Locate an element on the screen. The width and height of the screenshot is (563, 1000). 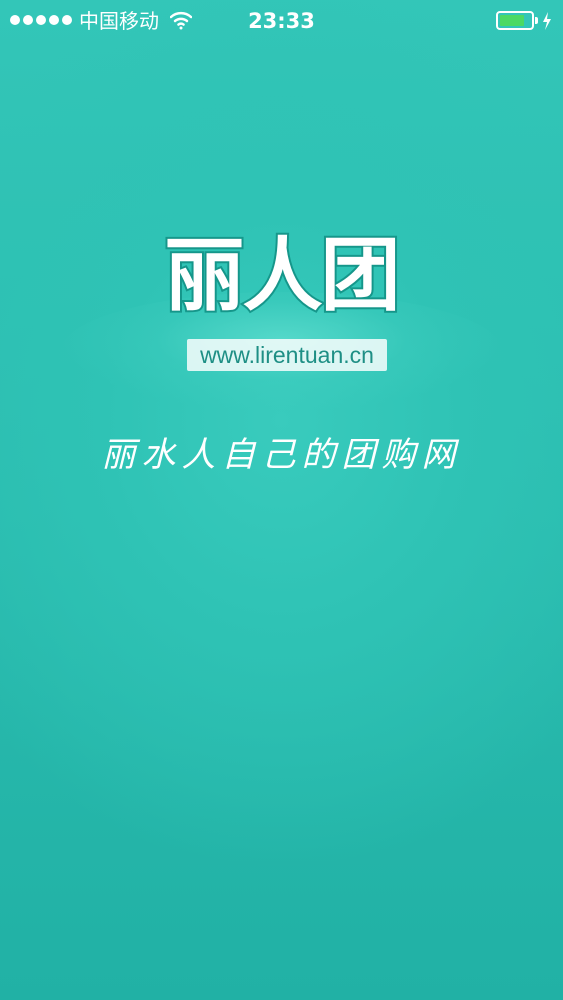
battery-icon is located at coordinates (515, 20).